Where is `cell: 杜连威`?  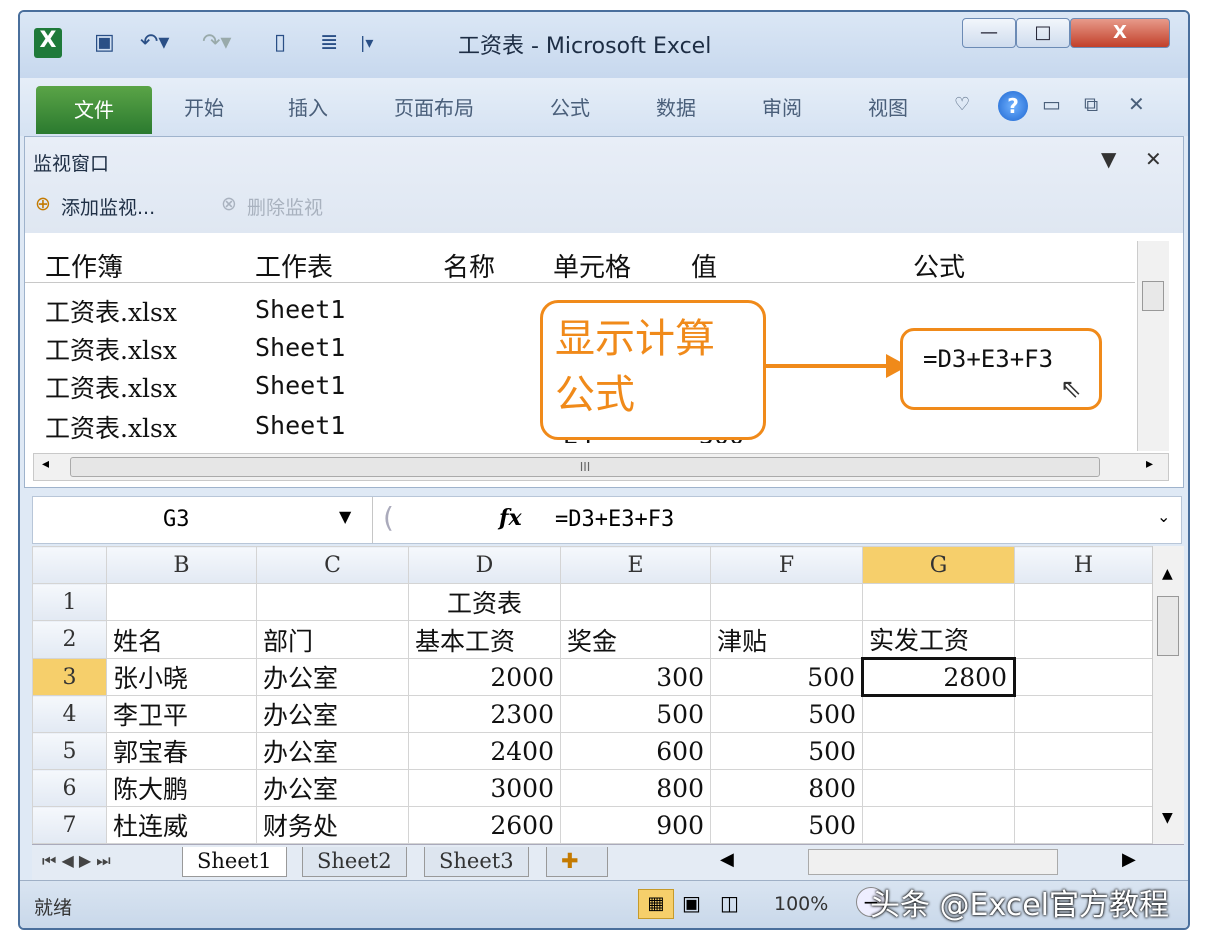 cell: 杜连威 is located at coordinates (181, 825).